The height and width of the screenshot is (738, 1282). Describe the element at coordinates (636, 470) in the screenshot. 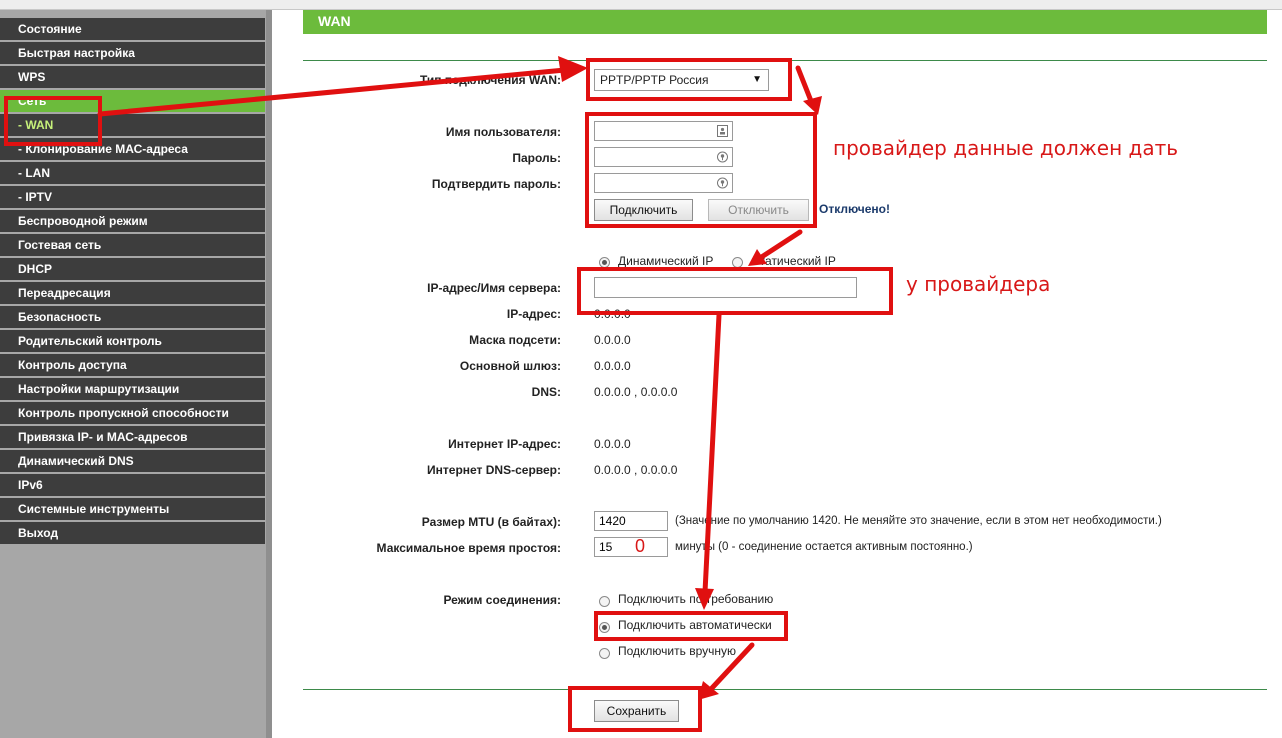

I see `internet-dns-value: 0.0.0.0 , 0.0.0.0` at that location.